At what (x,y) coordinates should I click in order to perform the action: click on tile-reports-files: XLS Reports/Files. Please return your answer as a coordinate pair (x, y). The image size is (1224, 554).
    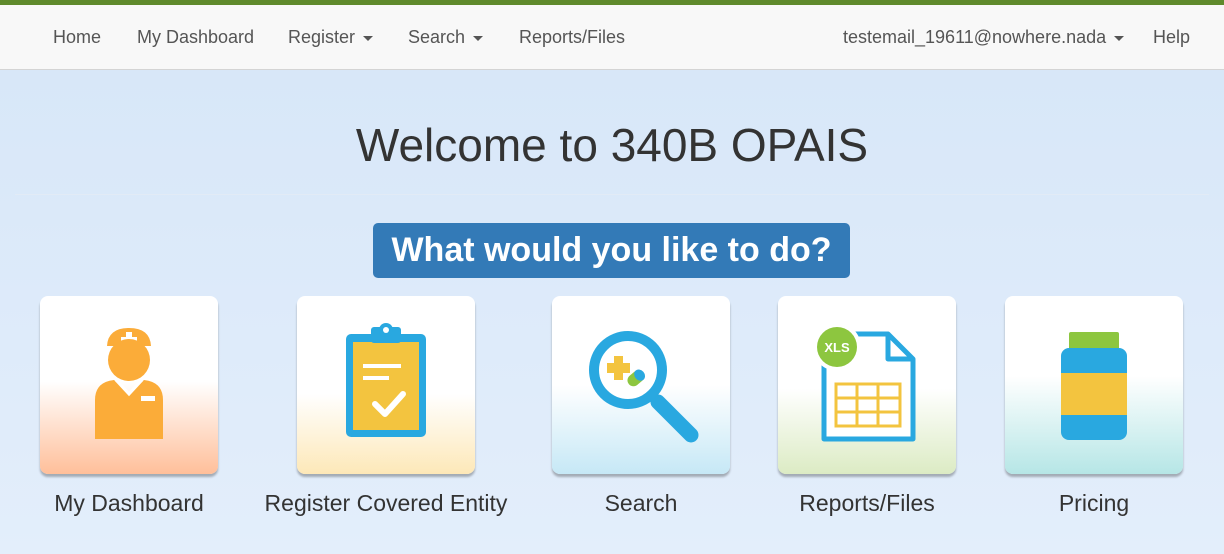
    Looking at the image, I should click on (867, 406).